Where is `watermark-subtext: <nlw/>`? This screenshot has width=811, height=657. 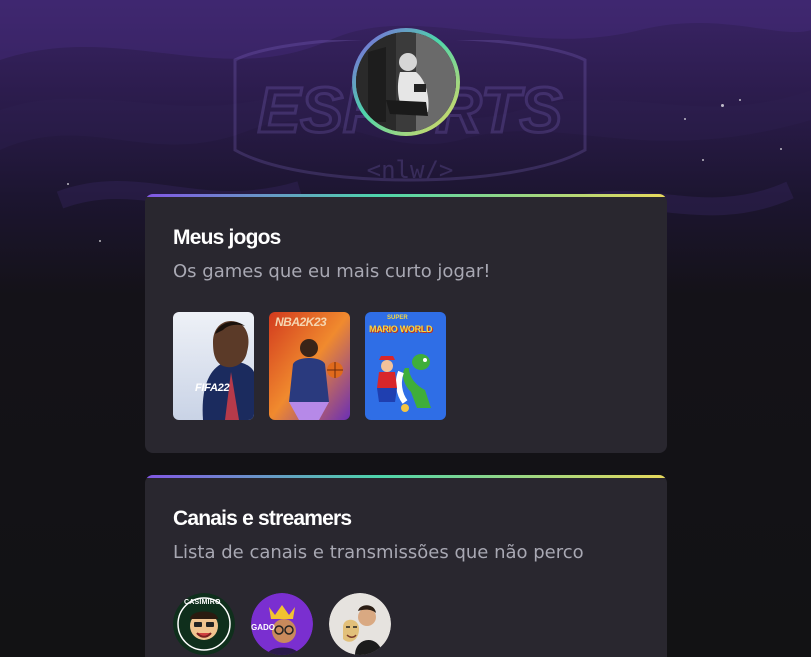 watermark-subtext: <nlw/> is located at coordinates (410, 170).